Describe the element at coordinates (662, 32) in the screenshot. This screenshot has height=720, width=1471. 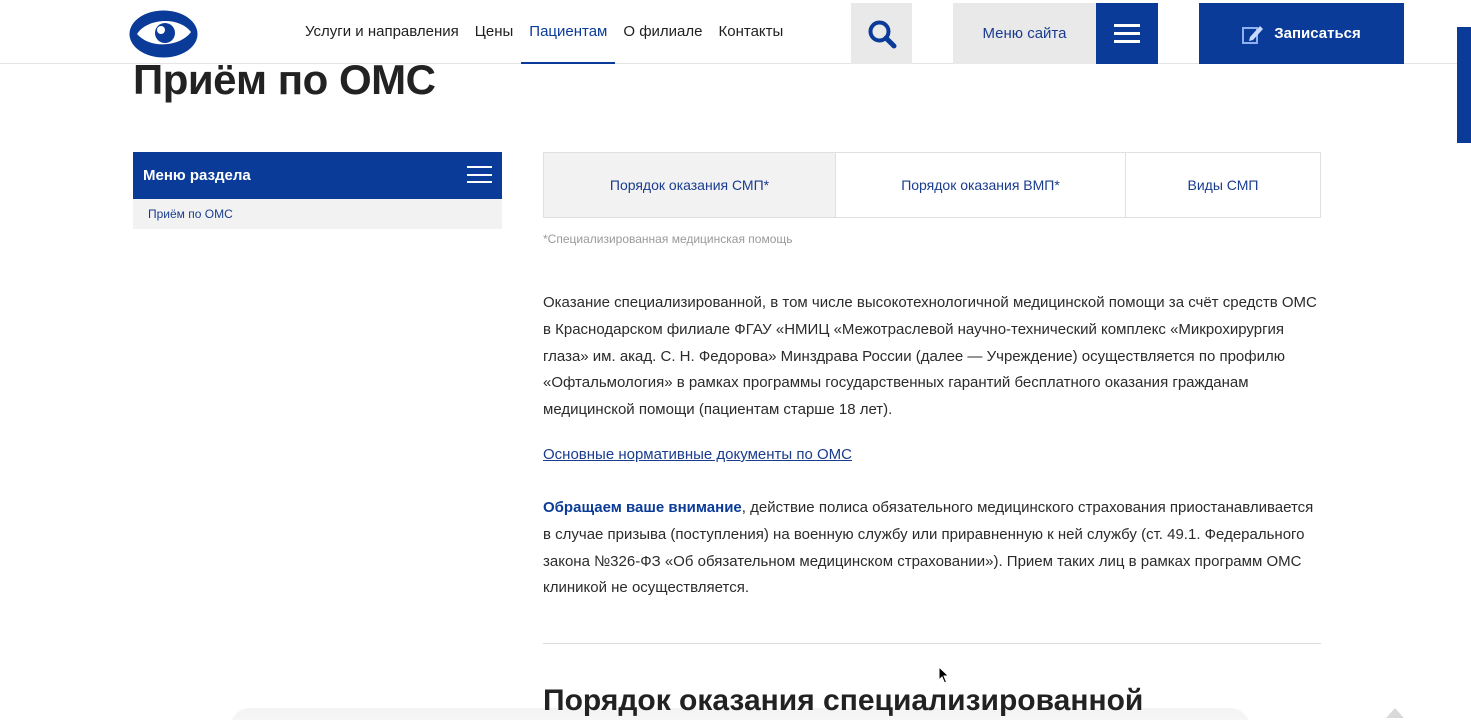
I see `nav-item-about: О филиале` at that location.